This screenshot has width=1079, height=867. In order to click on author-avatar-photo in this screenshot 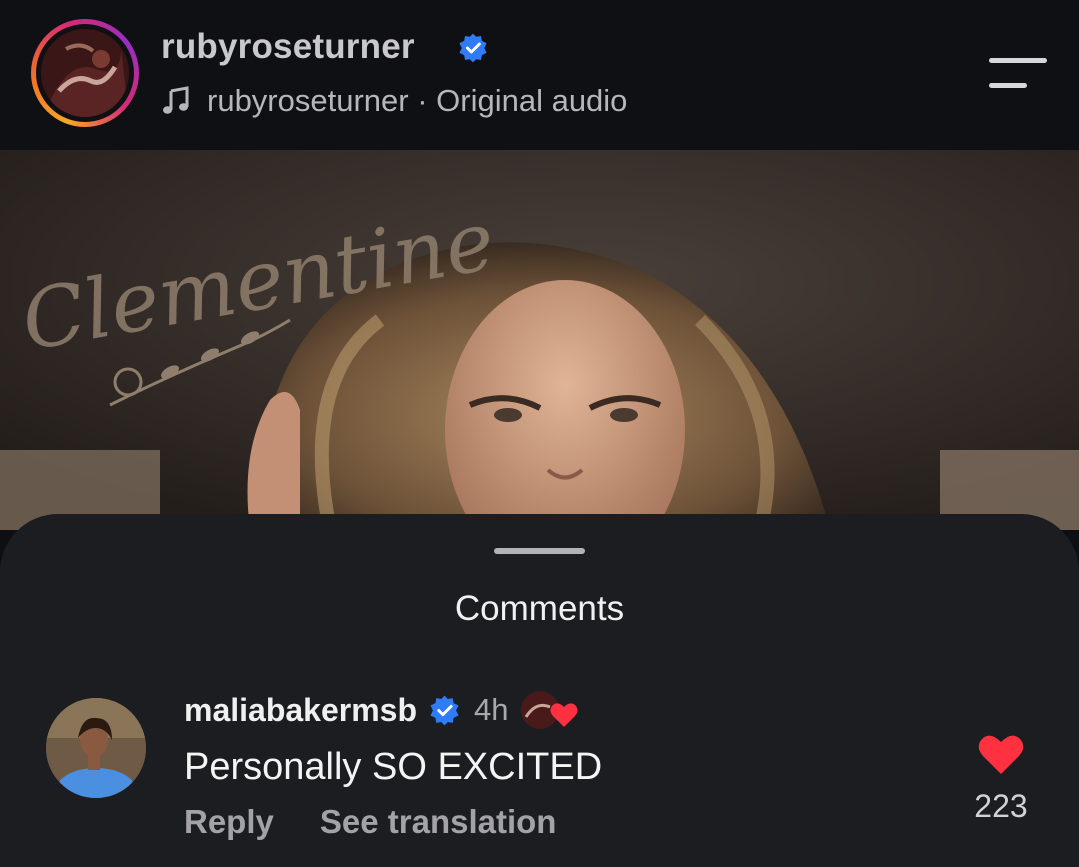, I will do `click(85, 73)`.